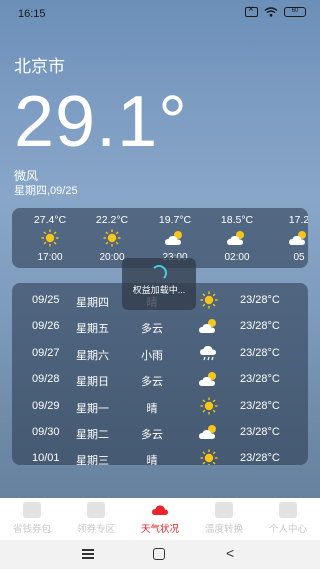 The image size is (320, 569). I want to click on hourly-item: 27.4°C 17:00, so click(50, 238).